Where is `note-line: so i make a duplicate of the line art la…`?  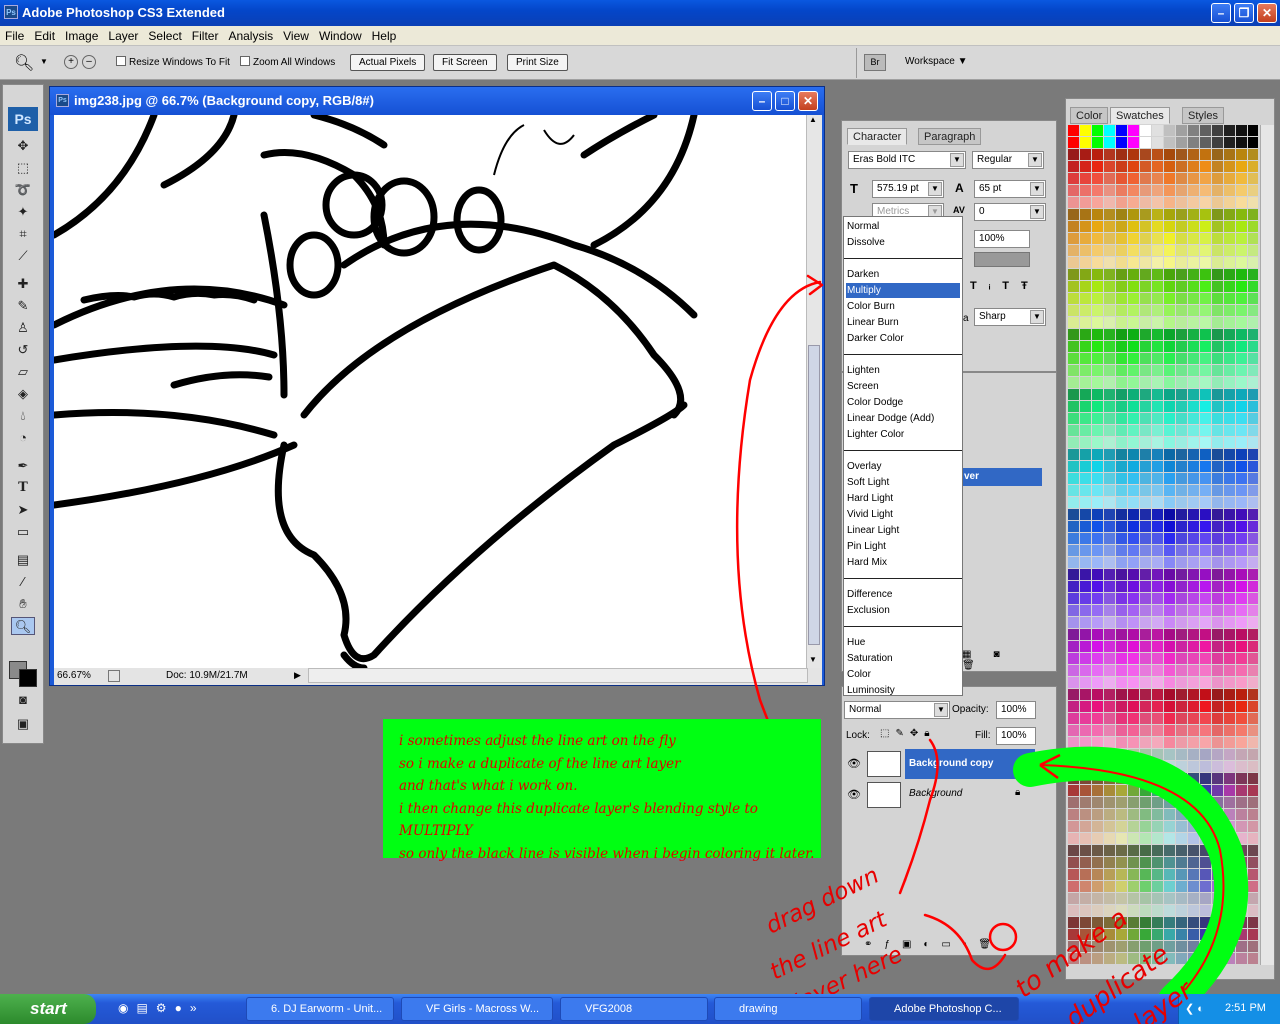 note-line: so i make a duplicate of the line art la… is located at coordinates (540, 763).